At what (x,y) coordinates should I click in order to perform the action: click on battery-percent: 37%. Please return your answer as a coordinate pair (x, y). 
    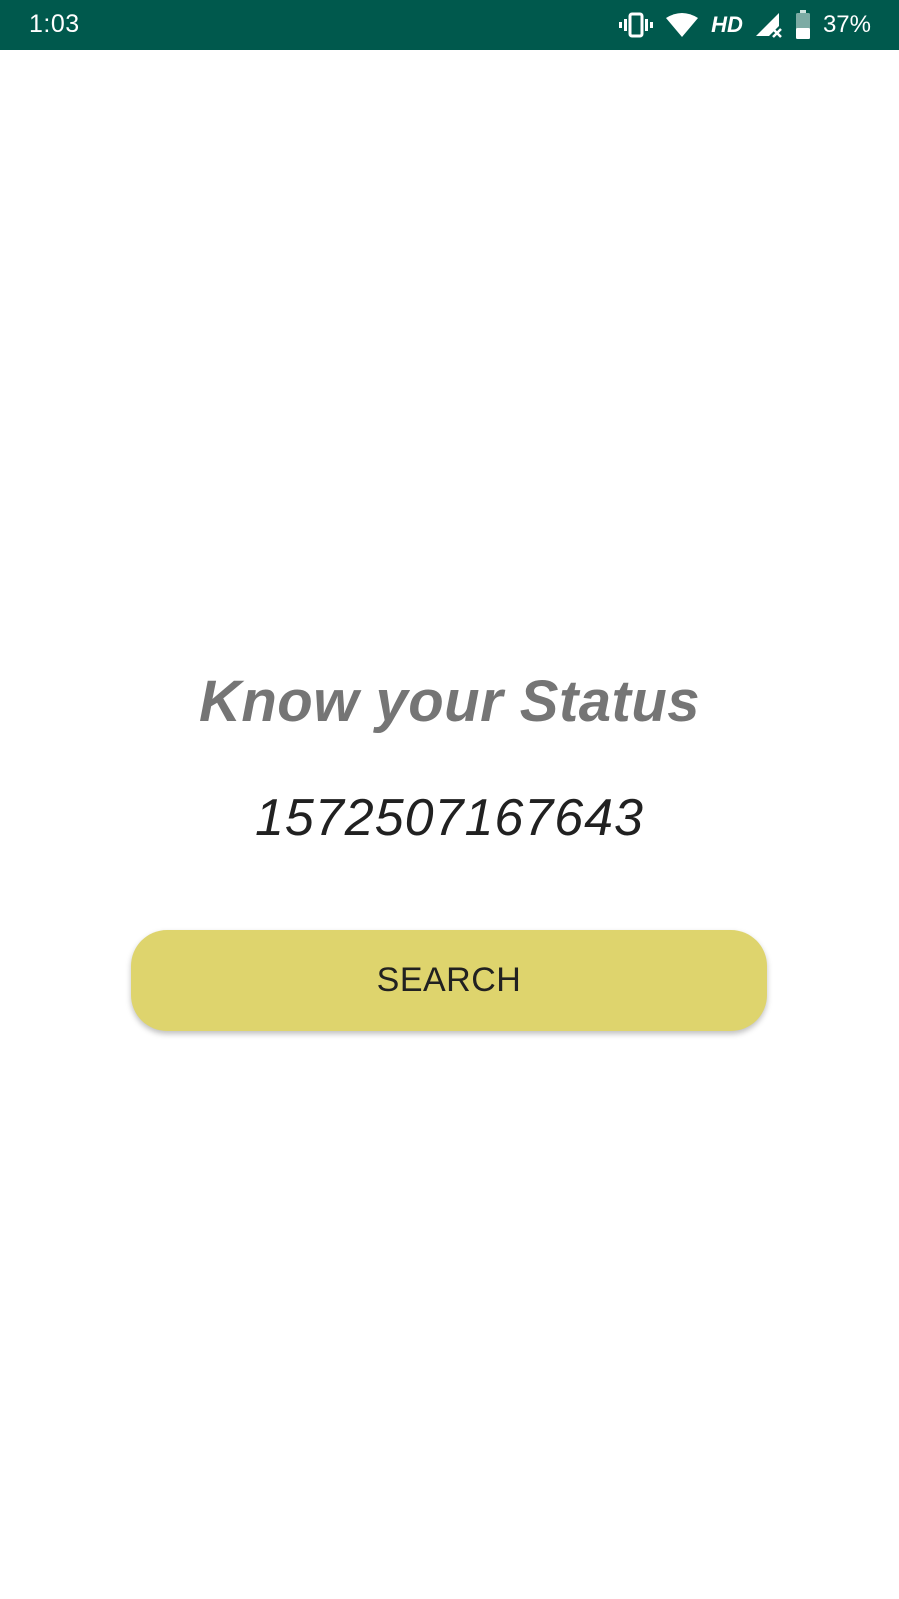
    Looking at the image, I should click on (846, 24).